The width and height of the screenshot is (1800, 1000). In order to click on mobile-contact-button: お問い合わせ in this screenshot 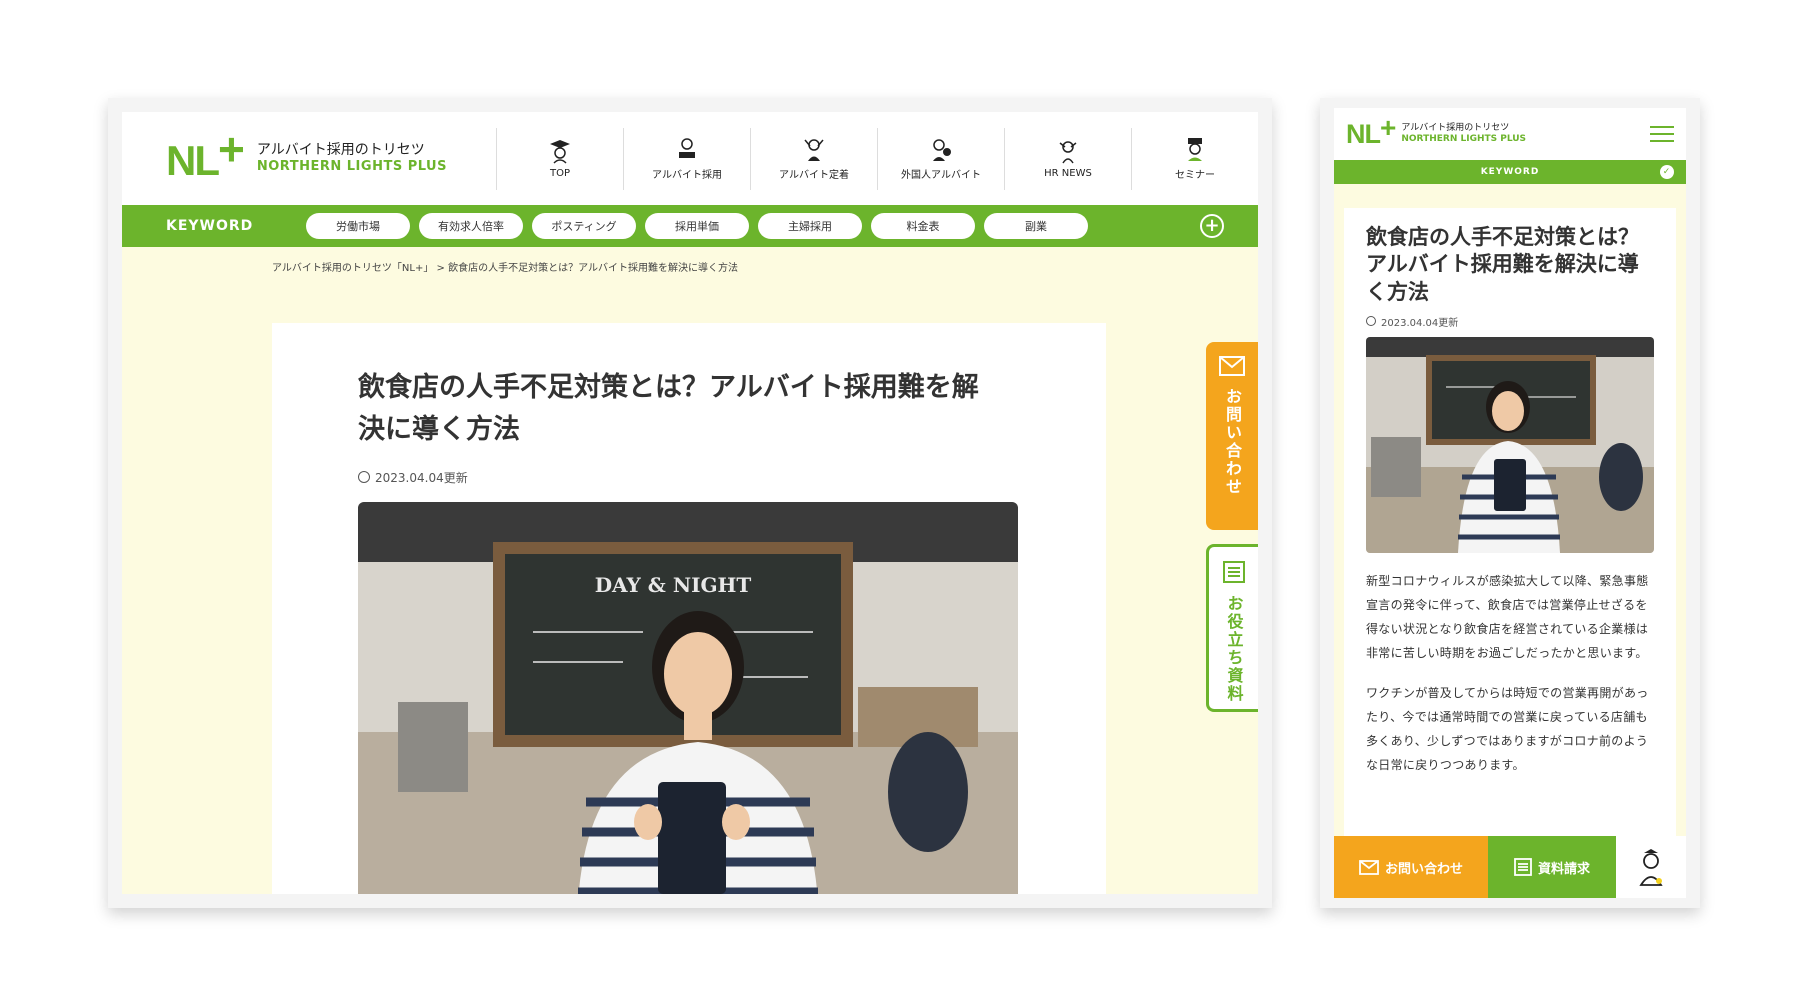, I will do `click(1411, 867)`.